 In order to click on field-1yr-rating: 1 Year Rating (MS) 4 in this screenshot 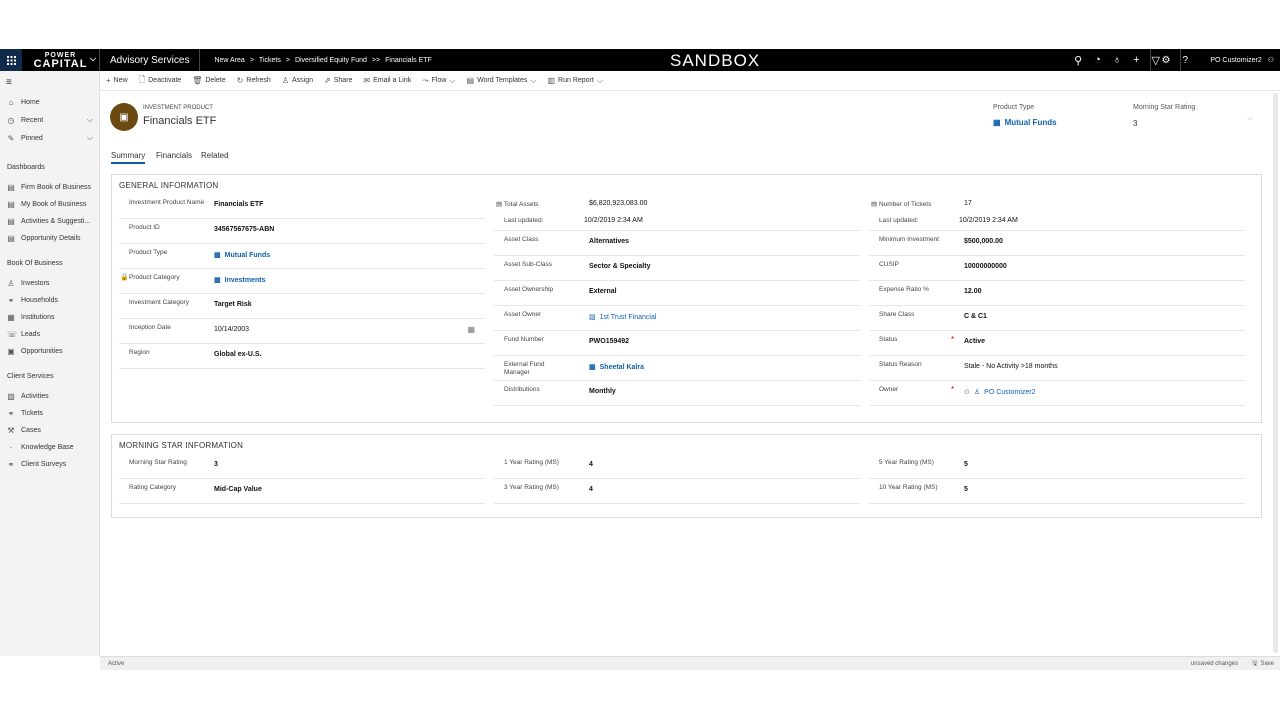, I will do `click(677, 467)`.